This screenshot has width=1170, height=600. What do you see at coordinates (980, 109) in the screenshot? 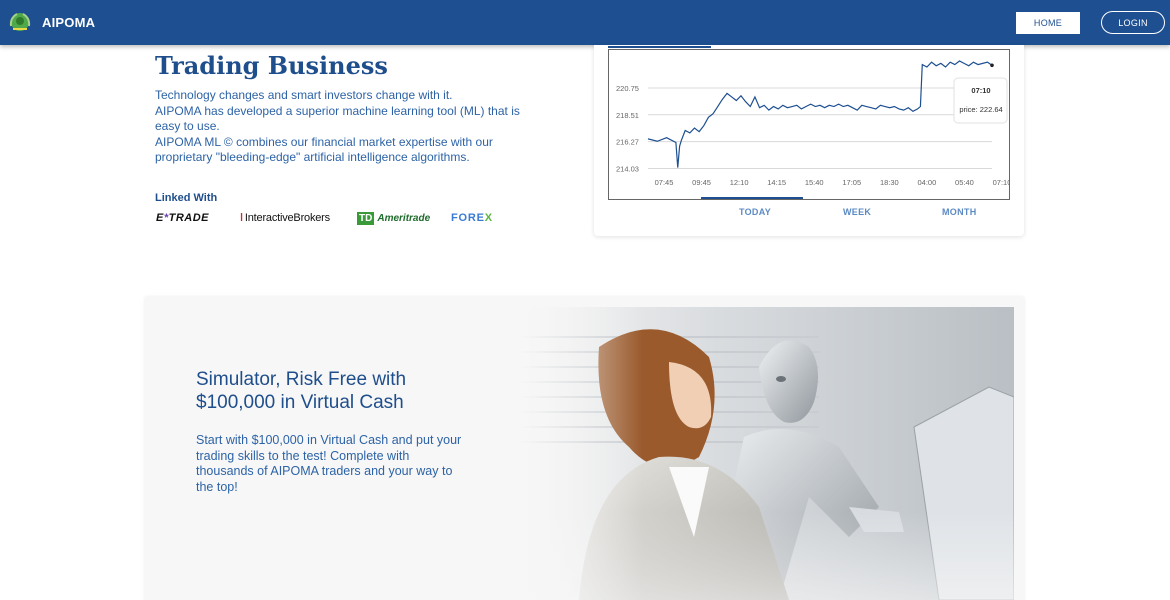
I see `tooltip-price: price: 222.64` at bounding box center [980, 109].